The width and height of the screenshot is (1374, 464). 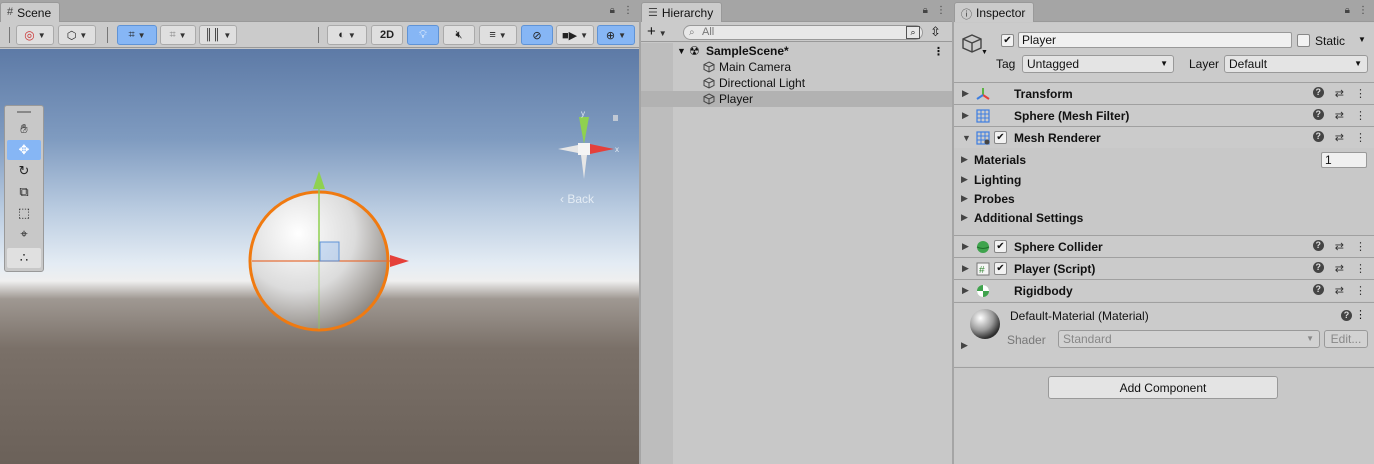 I want to click on tab-hierarchy: ☰ Hierarchy, so click(x=682, y=12).